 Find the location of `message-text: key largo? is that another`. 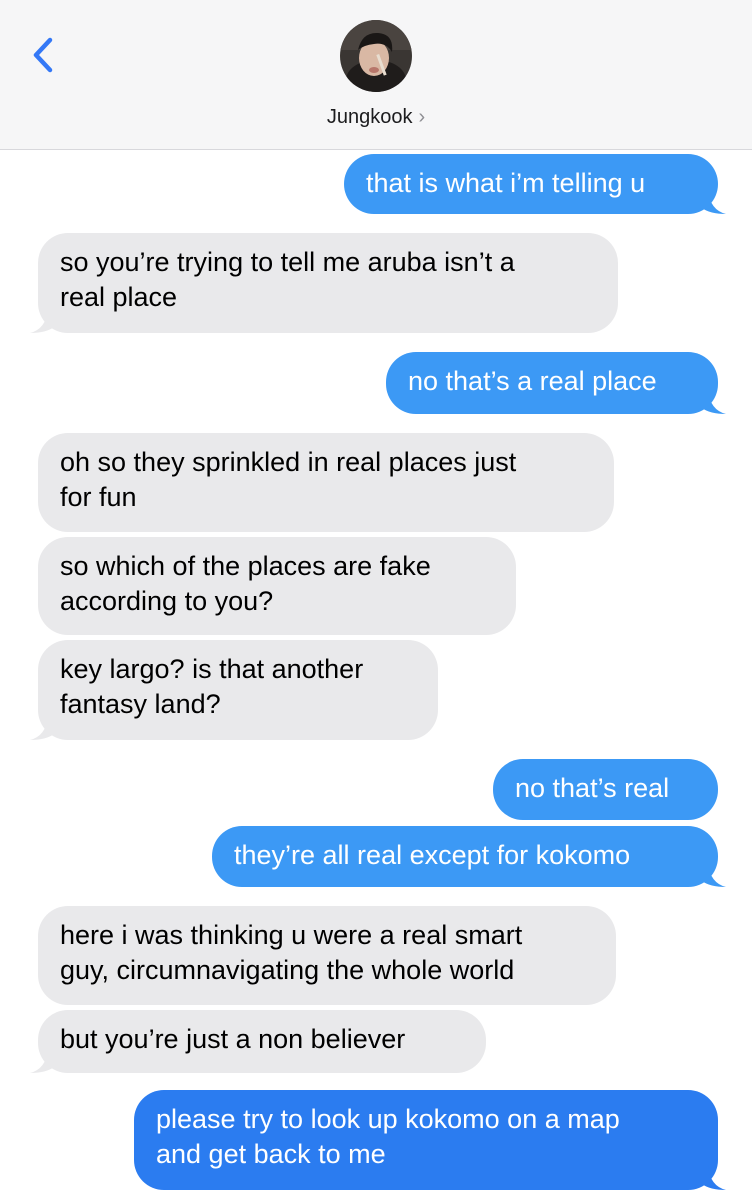

message-text: key largo? is that another is located at coordinates (212, 669).